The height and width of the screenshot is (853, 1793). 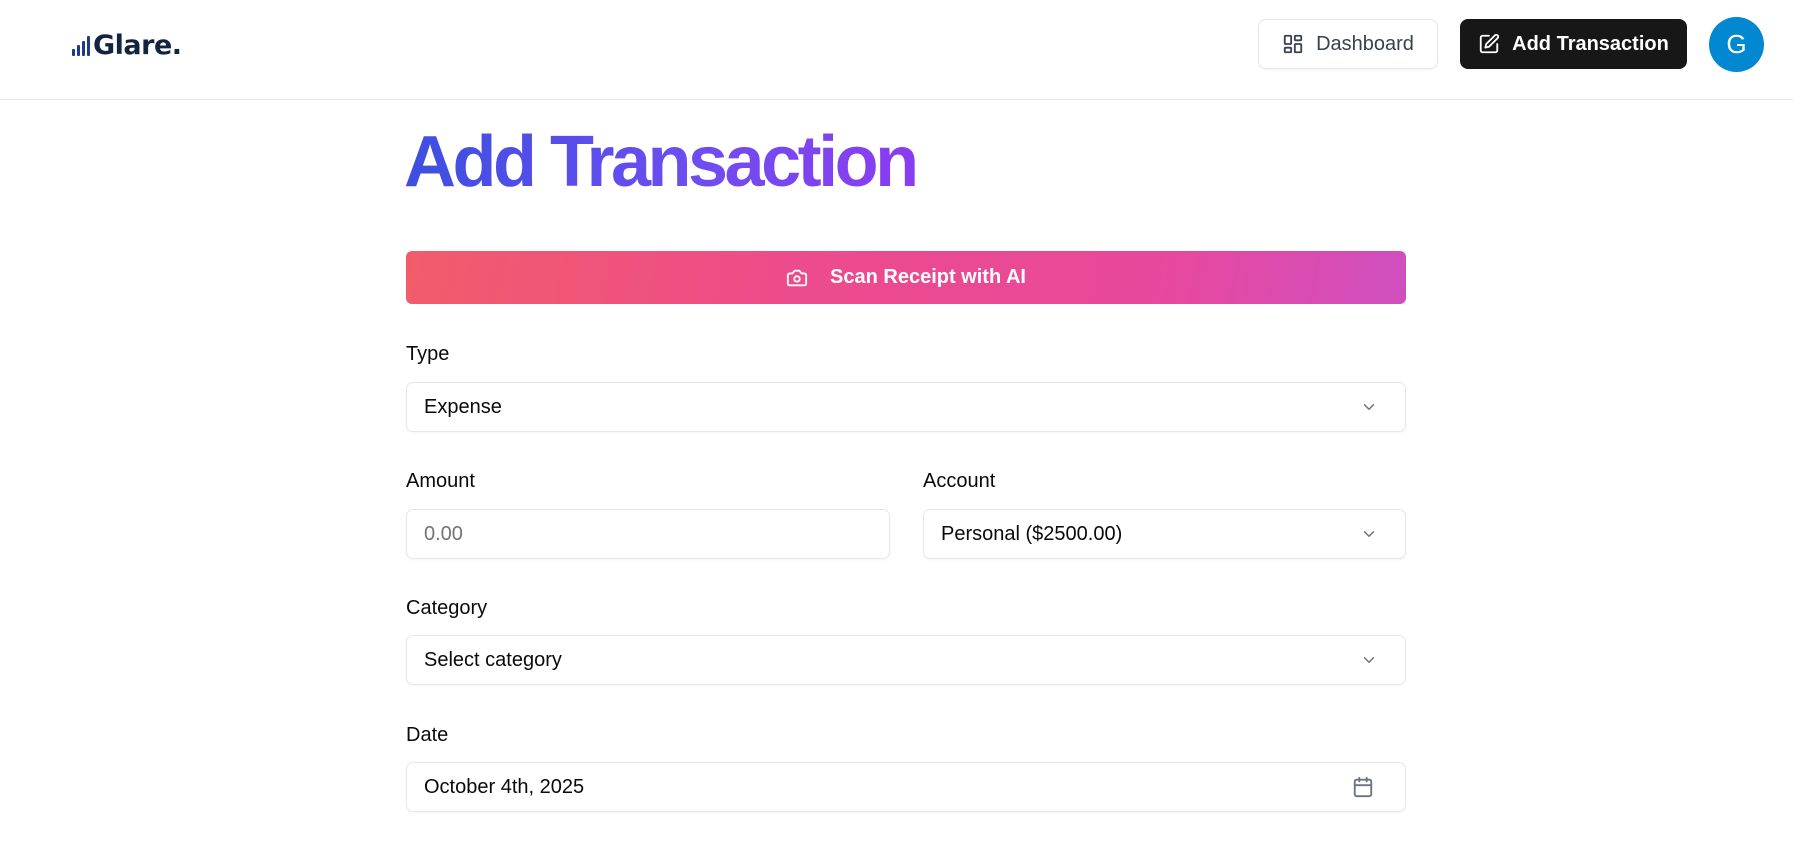 I want to click on date-picker: October 4th, 2025, so click(x=906, y=787).